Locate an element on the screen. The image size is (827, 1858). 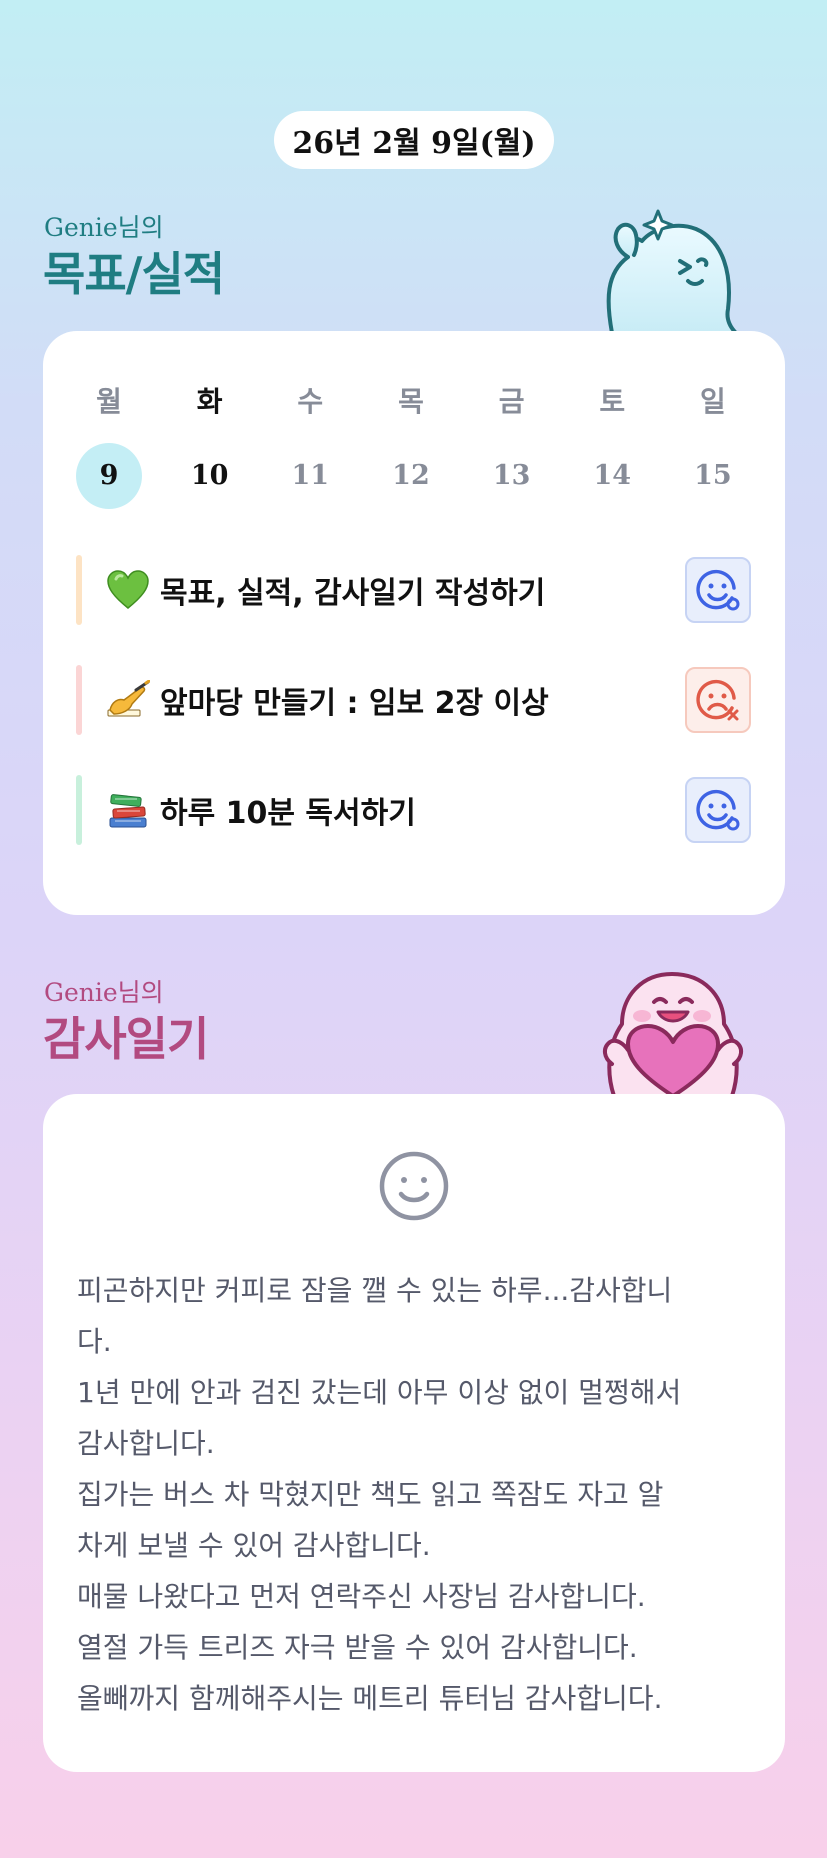
goal-text: 앞마당 만들기 : 임보 2장 이상 is located at coordinates (354, 703).